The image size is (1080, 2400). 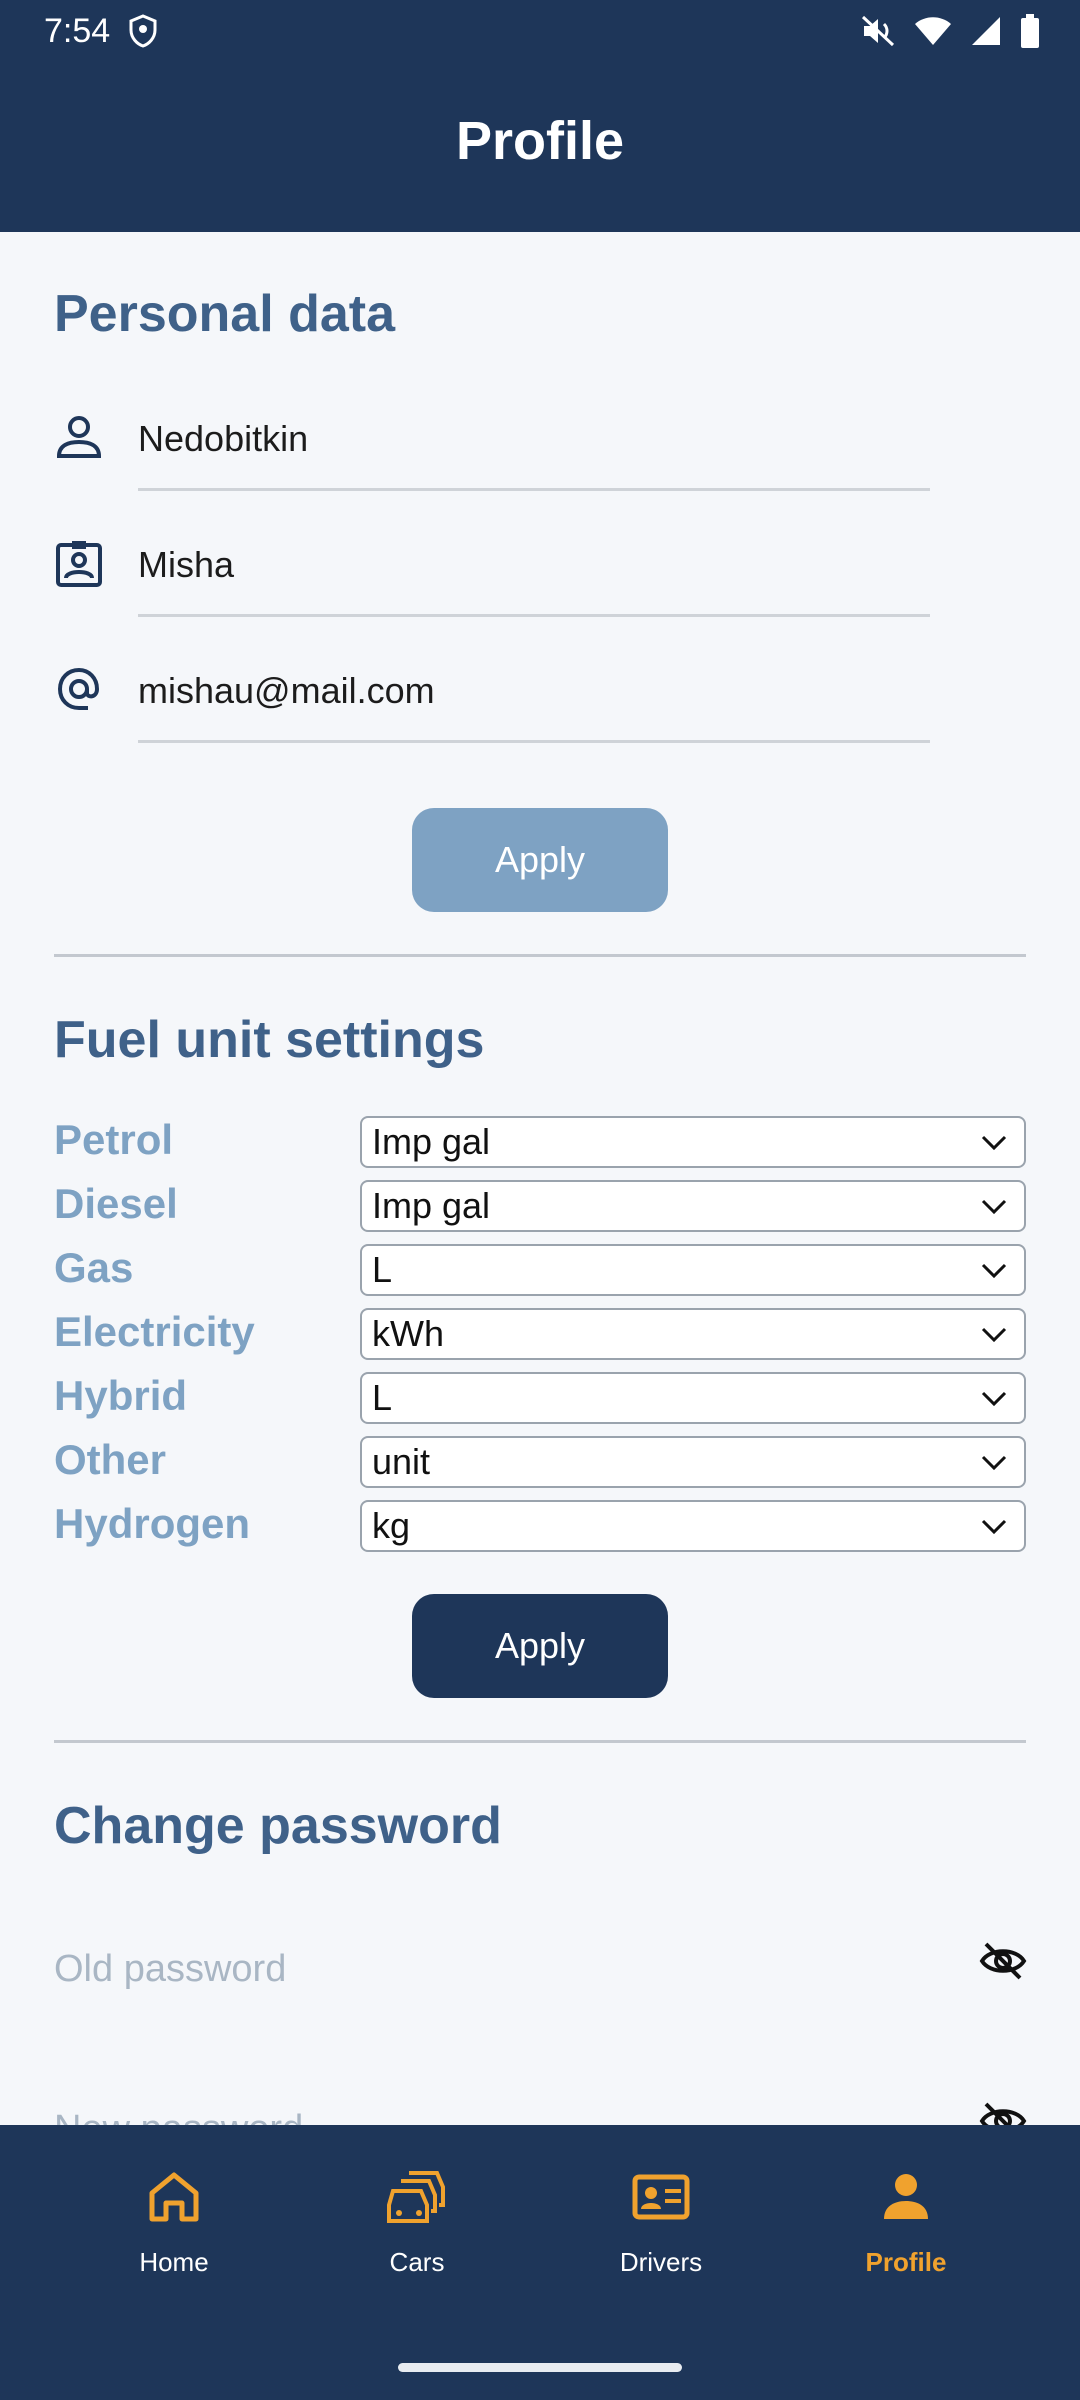 What do you see at coordinates (286, 691) in the screenshot?
I see `email-value: mishau@mail.com` at bounding box center [286, 691].